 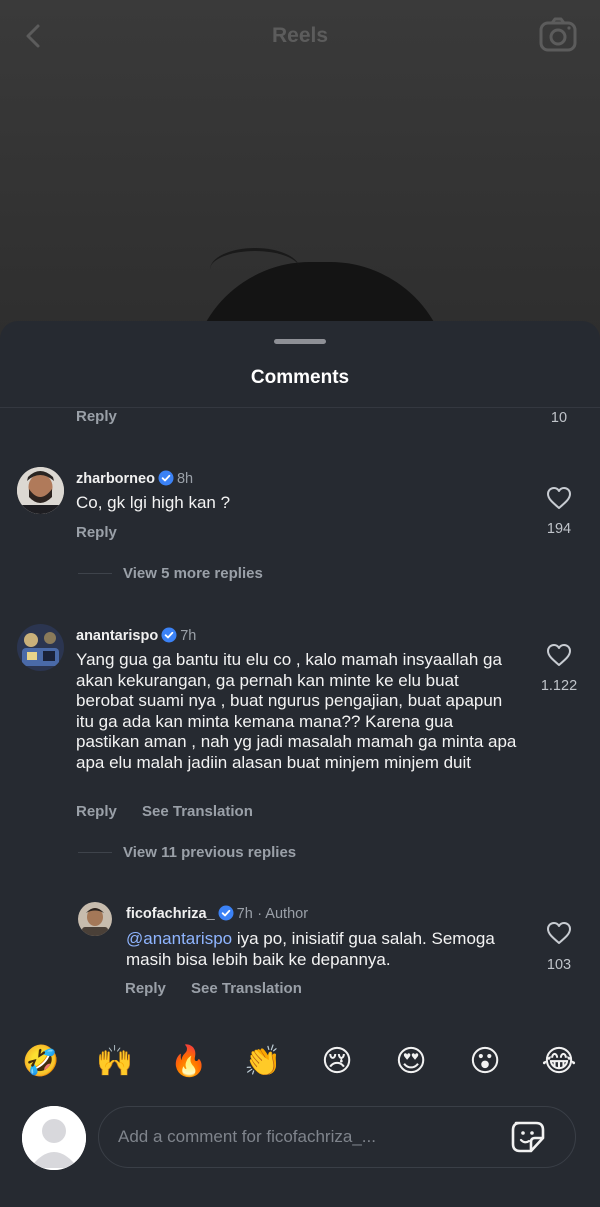 What do you see at coordinates (41, 1062) in the screenshot?
I see `rofl-emoji-icon: 🤣` at bounding box center [41, 1062].